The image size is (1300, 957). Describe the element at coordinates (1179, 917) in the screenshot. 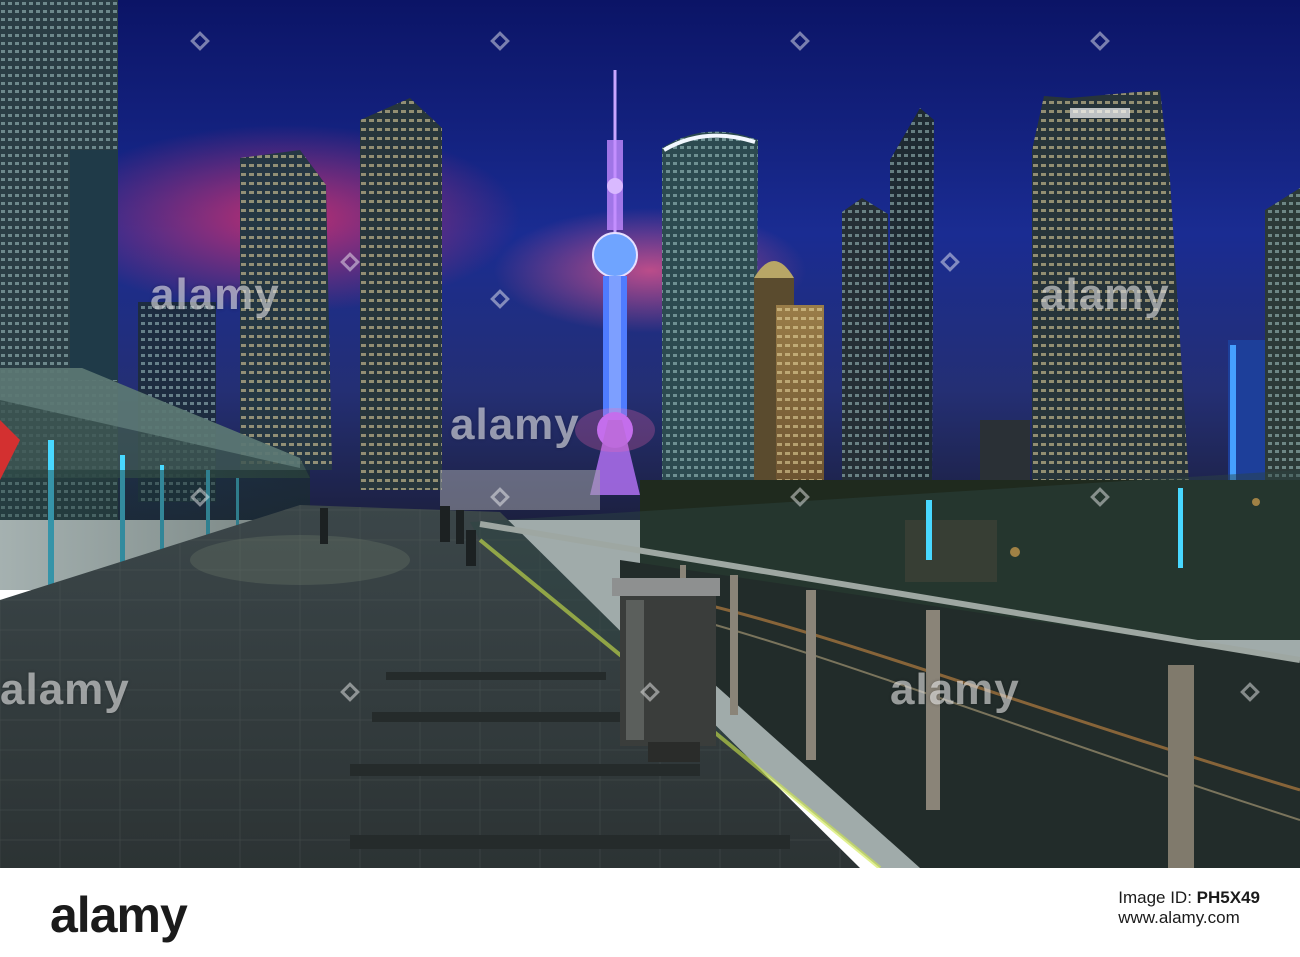

I see `site-url: www.alamy.com` at that location.